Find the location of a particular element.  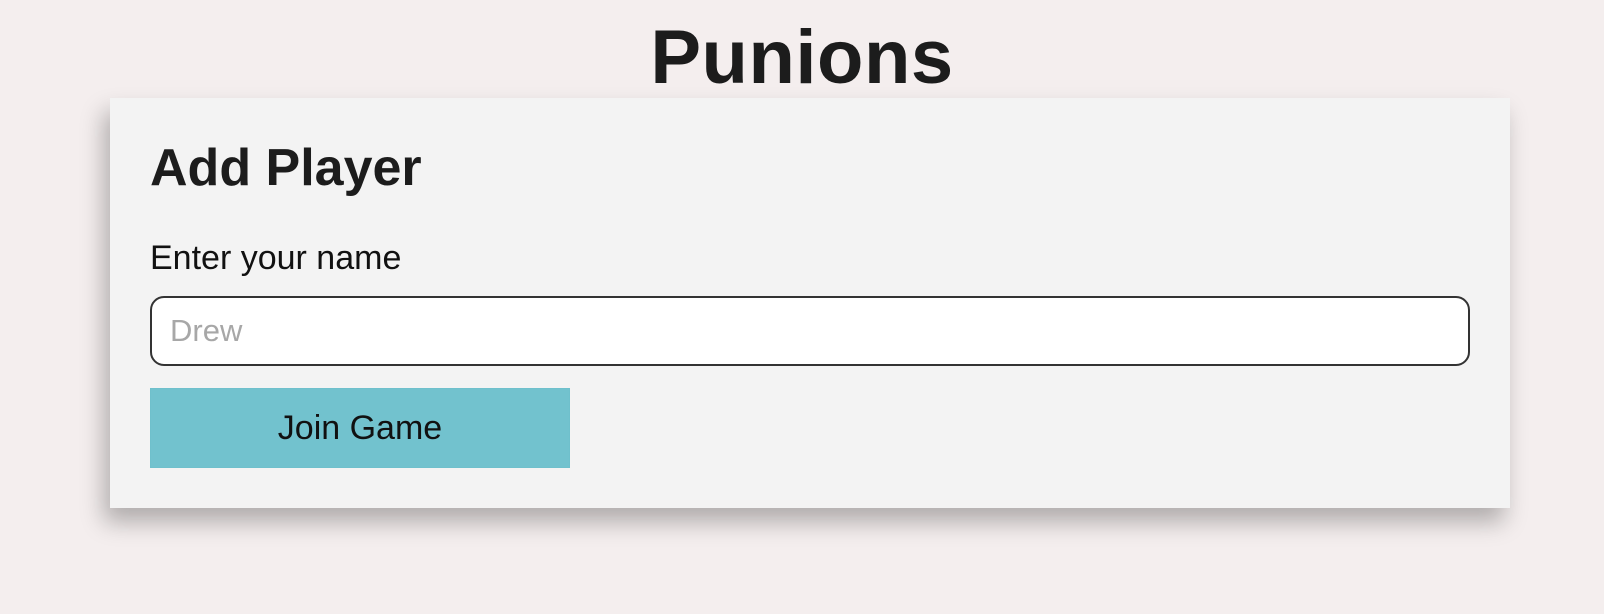

join-game-button: Join Game is located at coordinates (360, 428).